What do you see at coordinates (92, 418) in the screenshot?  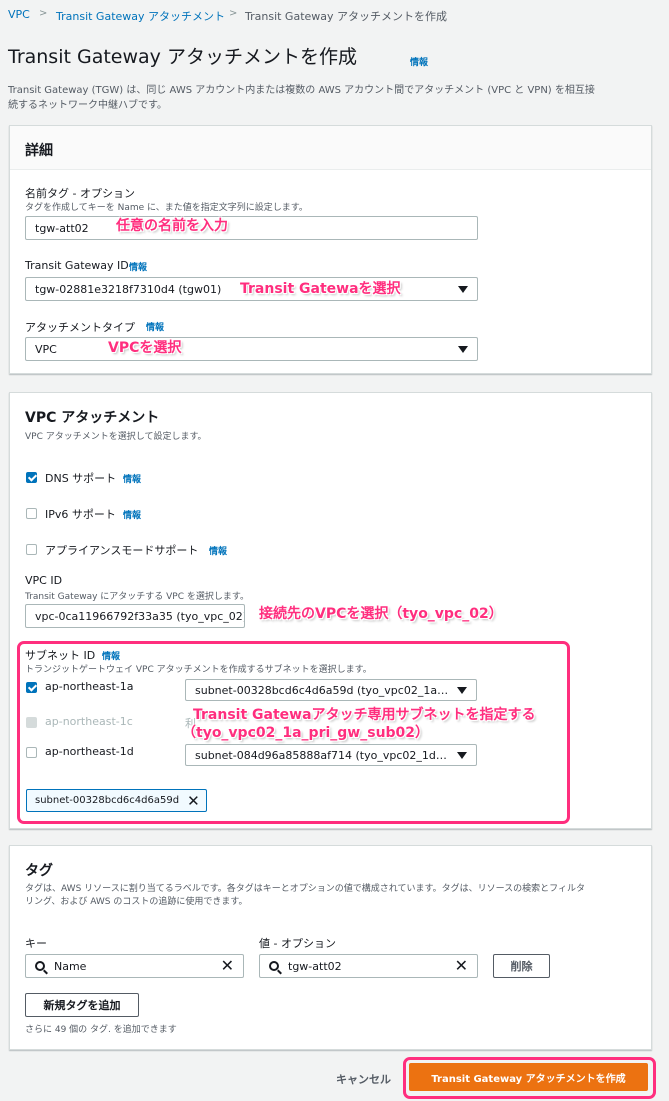 I see `vpc-attachment-heading: VPC アタッチメント` at bounding box center [92, 418].